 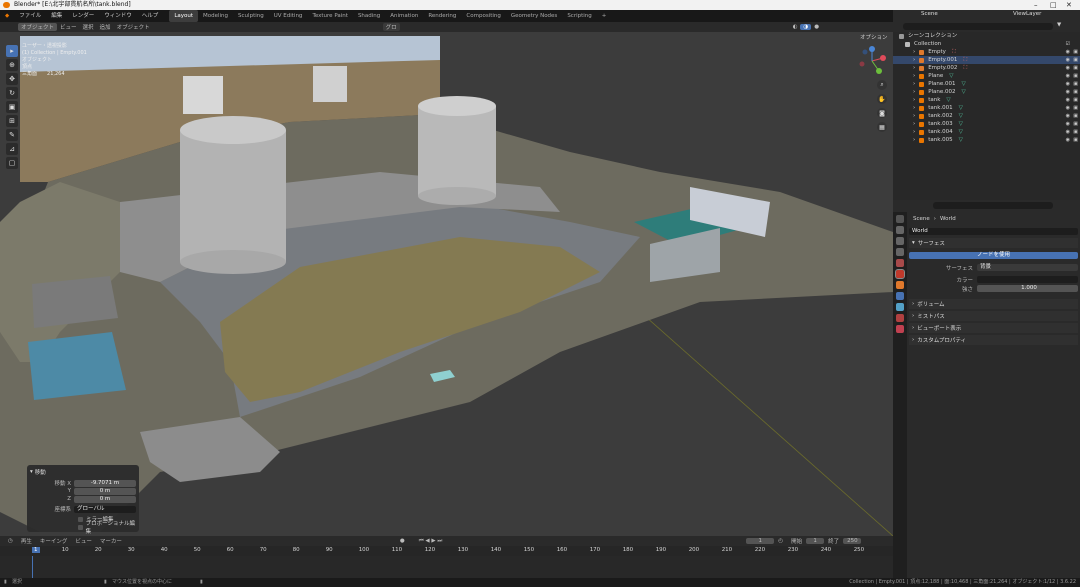 What do you see at coordinates (965, 60) in the screenshot?
I see `constraint-icon: ⛶` at bounding box center [965, 60].